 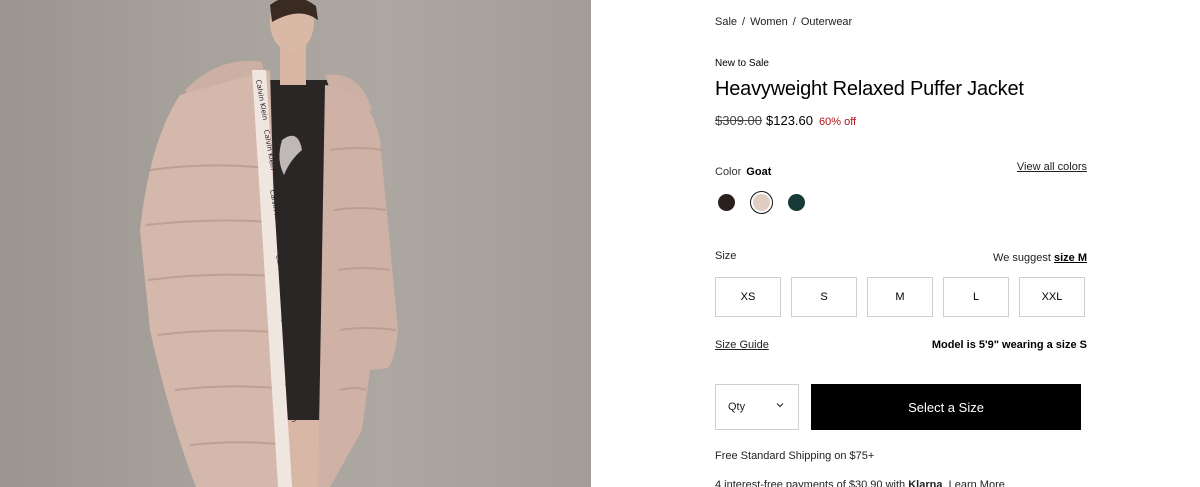 I want to click on original-price: $309.00, so click(x=738, y=120).